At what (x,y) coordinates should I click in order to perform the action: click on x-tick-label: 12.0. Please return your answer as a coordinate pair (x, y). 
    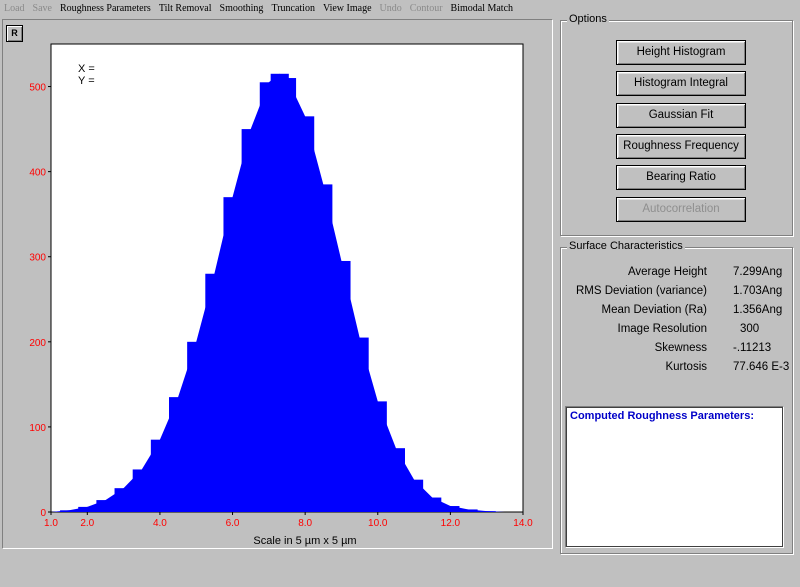
    Looking at the image, I should click on (451, 523).